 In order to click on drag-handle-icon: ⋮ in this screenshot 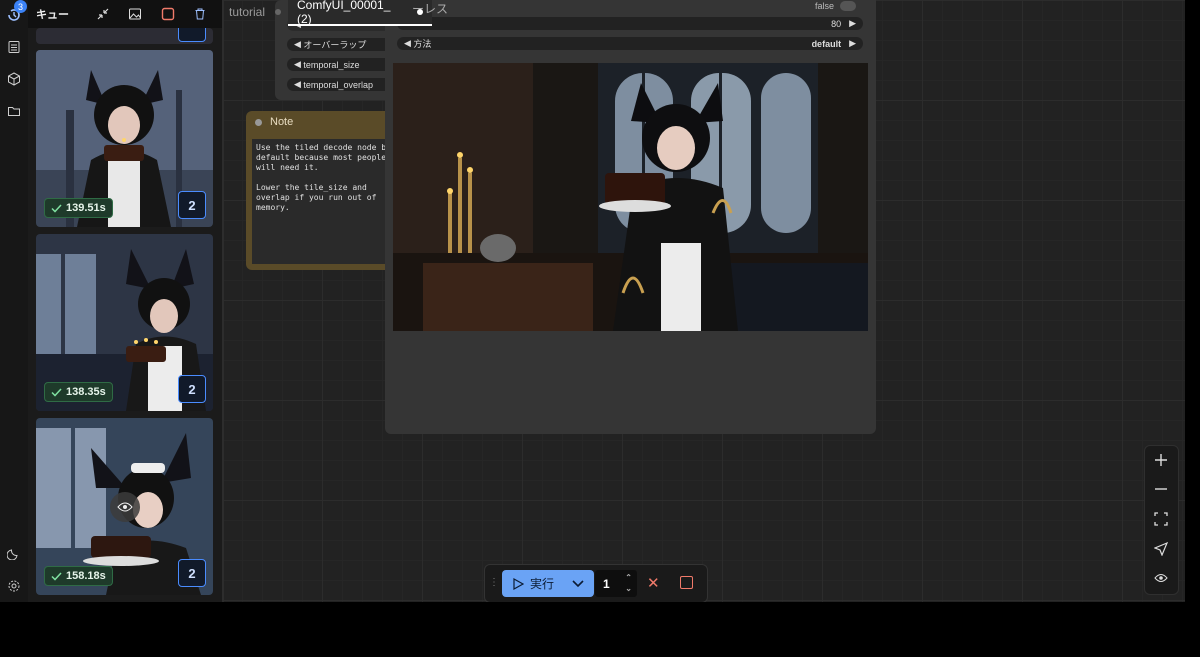, I will do `click(494, 582)`.